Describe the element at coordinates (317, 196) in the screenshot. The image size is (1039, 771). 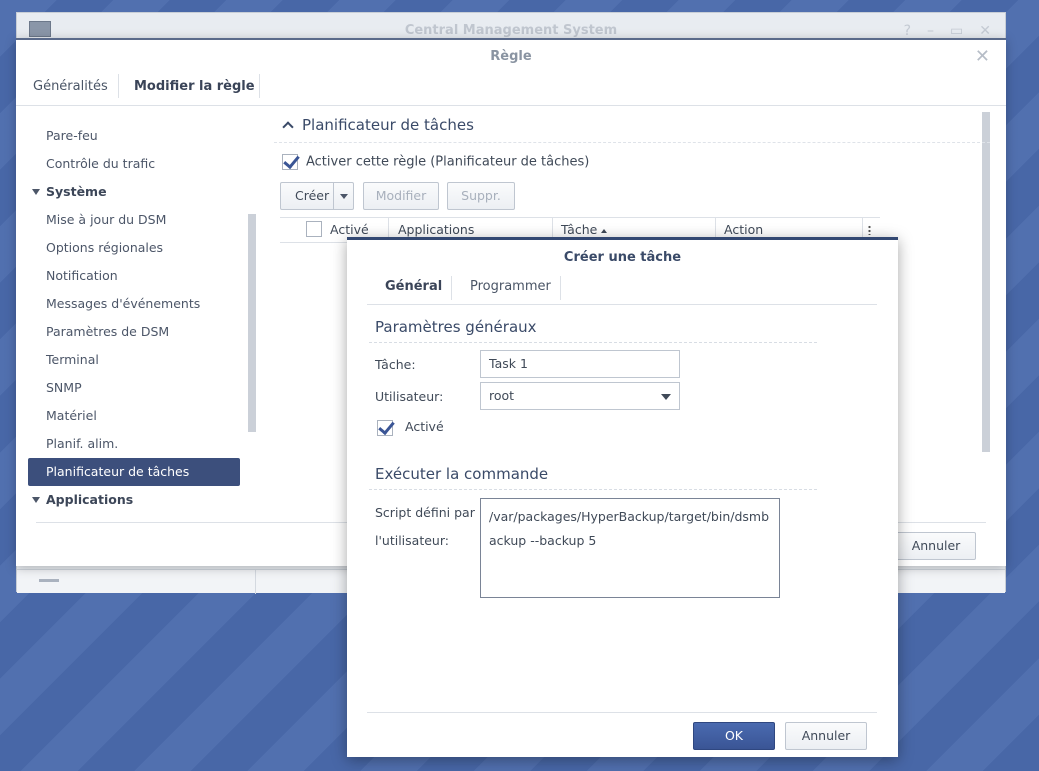
I see `create-button: Créer` at that location.